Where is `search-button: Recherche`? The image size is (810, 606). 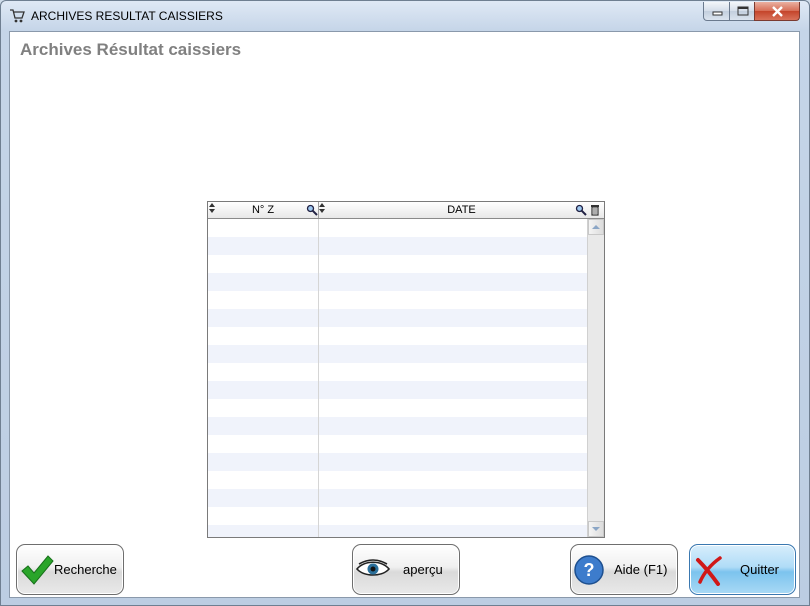
search-button: Recherche is located at coordinates (70, 569).